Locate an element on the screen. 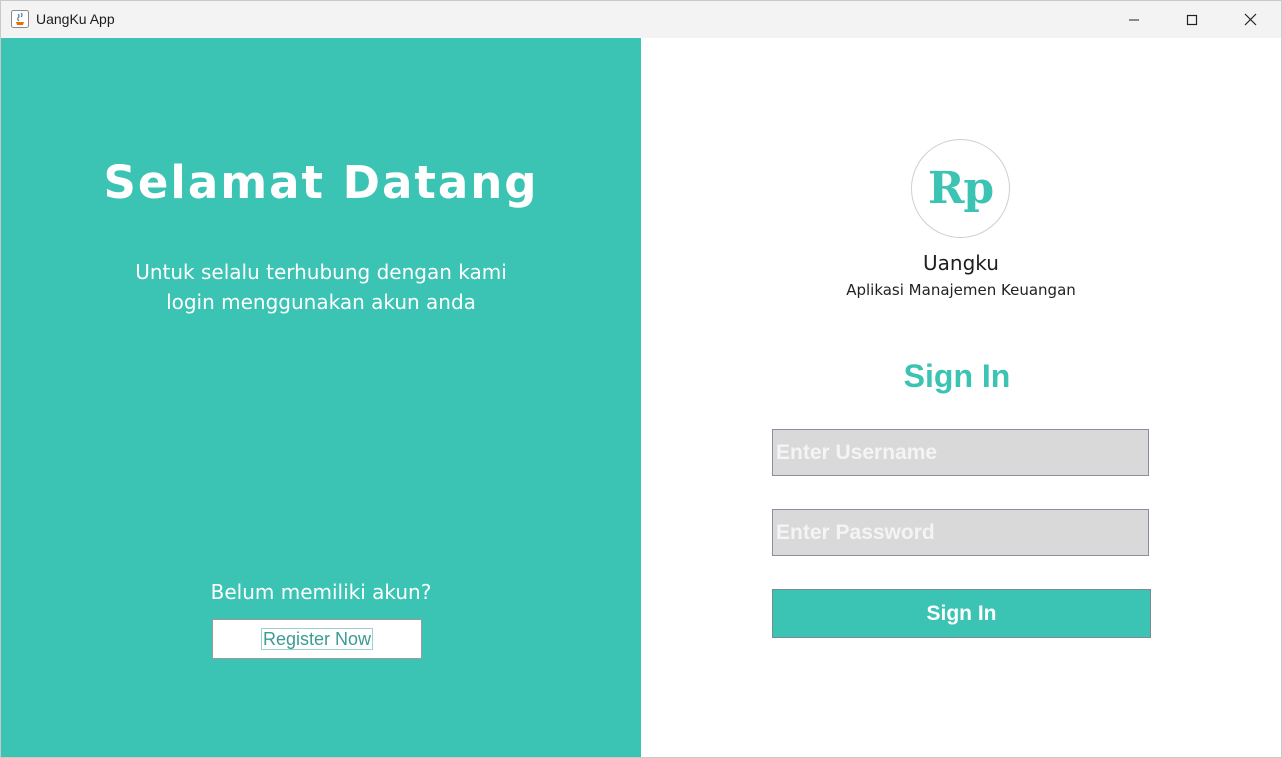 This screenshot has height=758, width=1282. app-name: Uangku is located at coordinates (961, 263).